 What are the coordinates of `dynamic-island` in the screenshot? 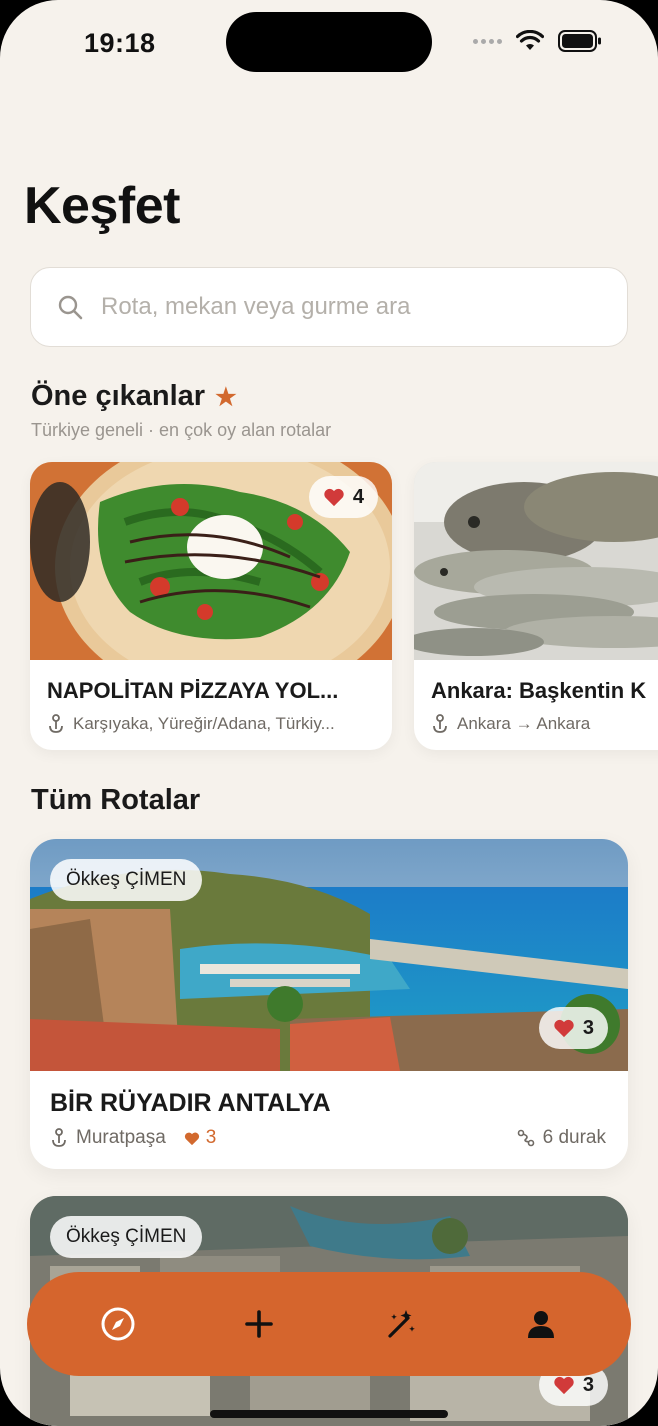 It's located at (329, 42).